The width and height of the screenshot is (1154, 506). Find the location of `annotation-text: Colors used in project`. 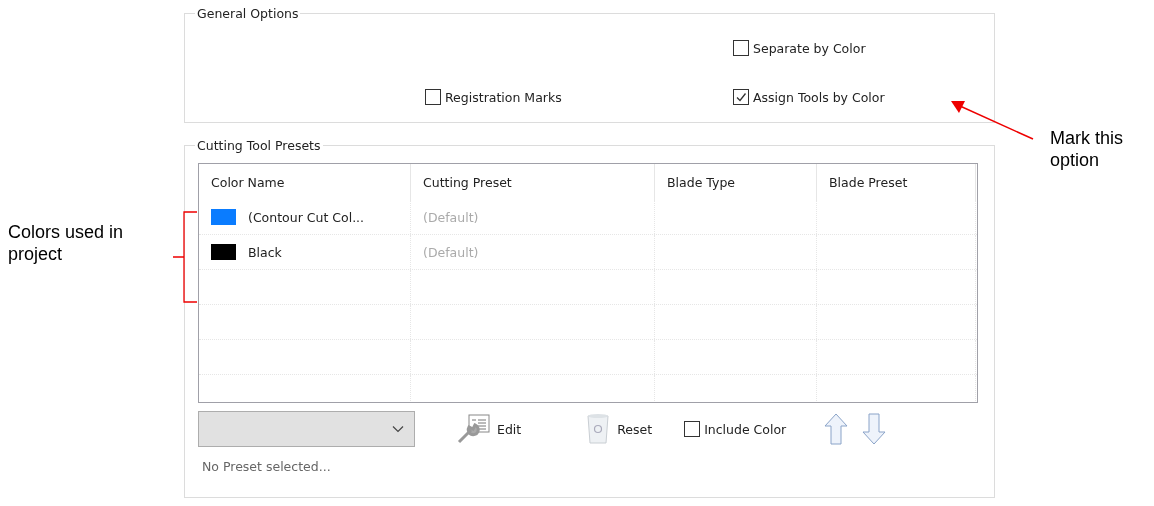

annotation-text: Colors used in project is located at coordinates (66, 243).